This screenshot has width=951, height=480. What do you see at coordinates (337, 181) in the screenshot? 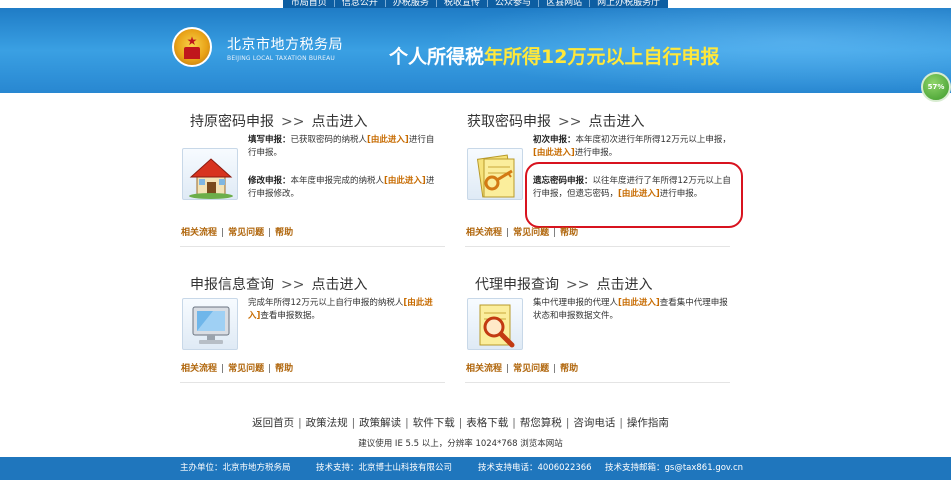
I see `modify-text-1: 本年度申报完成的纳税人` at bounding box center [337, 181].